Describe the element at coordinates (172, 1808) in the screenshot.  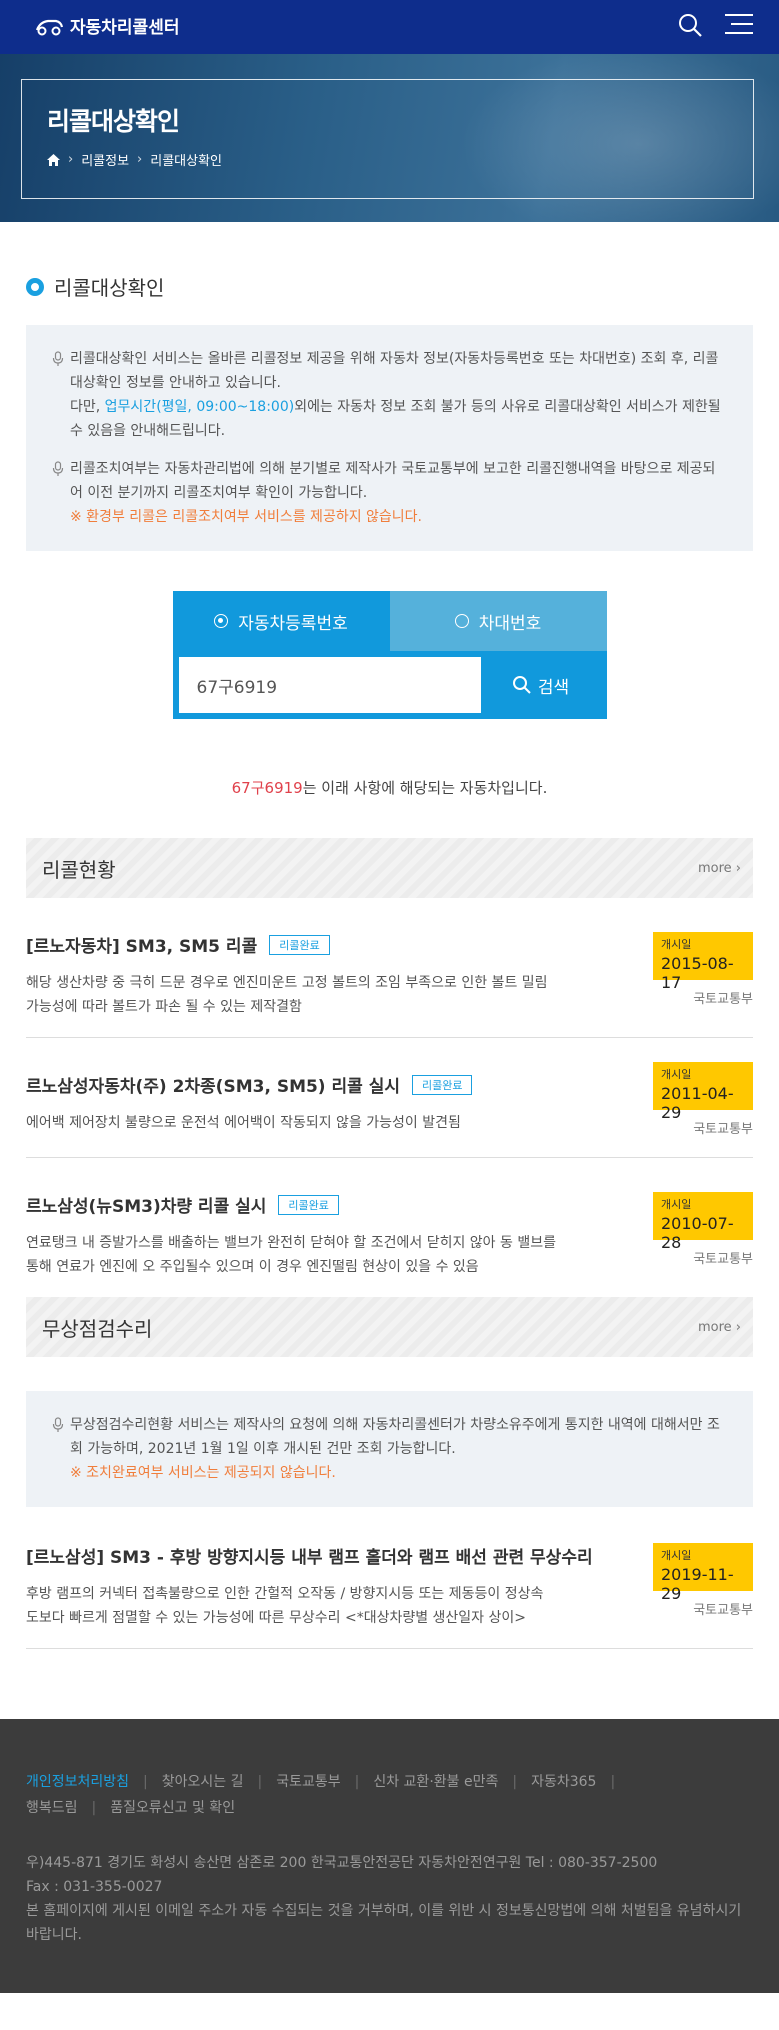
I see `footer-link-quality: 품질오류신고 및 확인` at that location.